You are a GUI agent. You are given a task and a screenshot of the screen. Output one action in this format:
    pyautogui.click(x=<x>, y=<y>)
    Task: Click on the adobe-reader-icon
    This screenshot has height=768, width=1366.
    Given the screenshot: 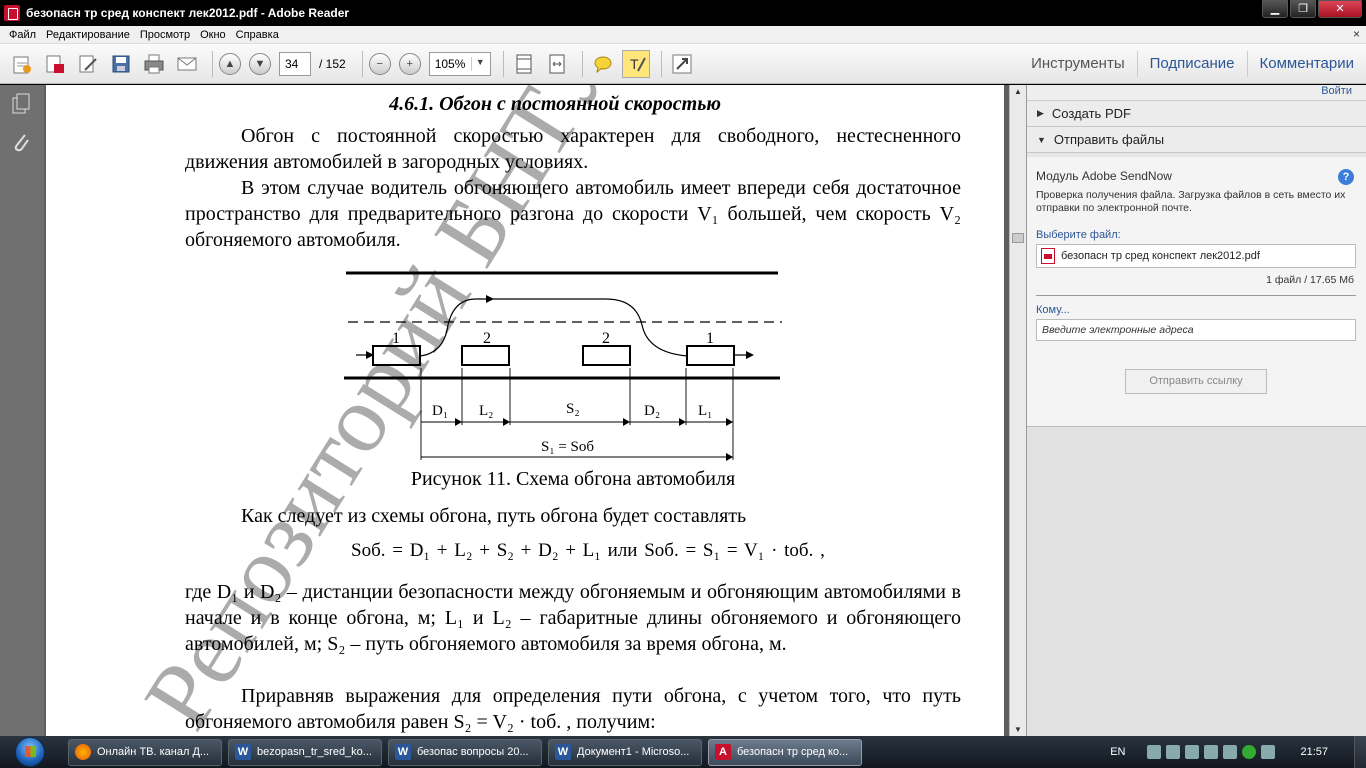 What is the action you would take?
    pyautogui.click(x=12, y=13)
    